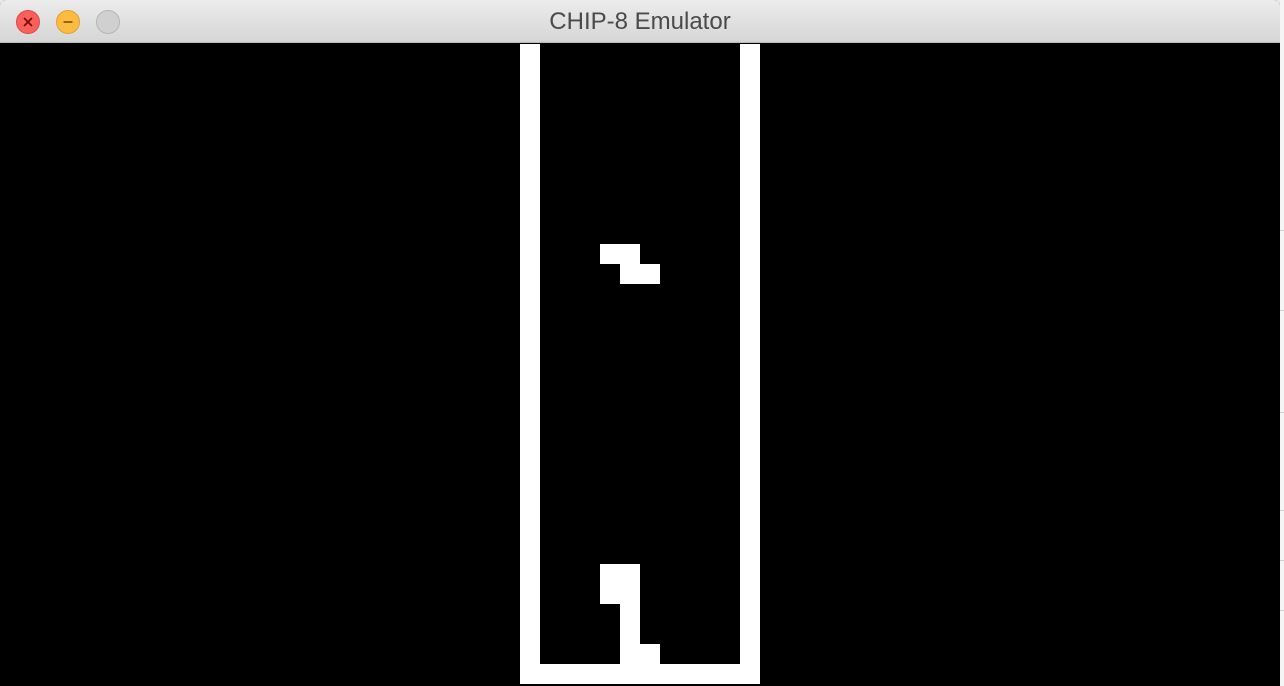 The height and width of the screenshot is (686, 1284). Describe the element at coordinates (630, 634) in the screenshot. I see `stack-block-column` at that location.